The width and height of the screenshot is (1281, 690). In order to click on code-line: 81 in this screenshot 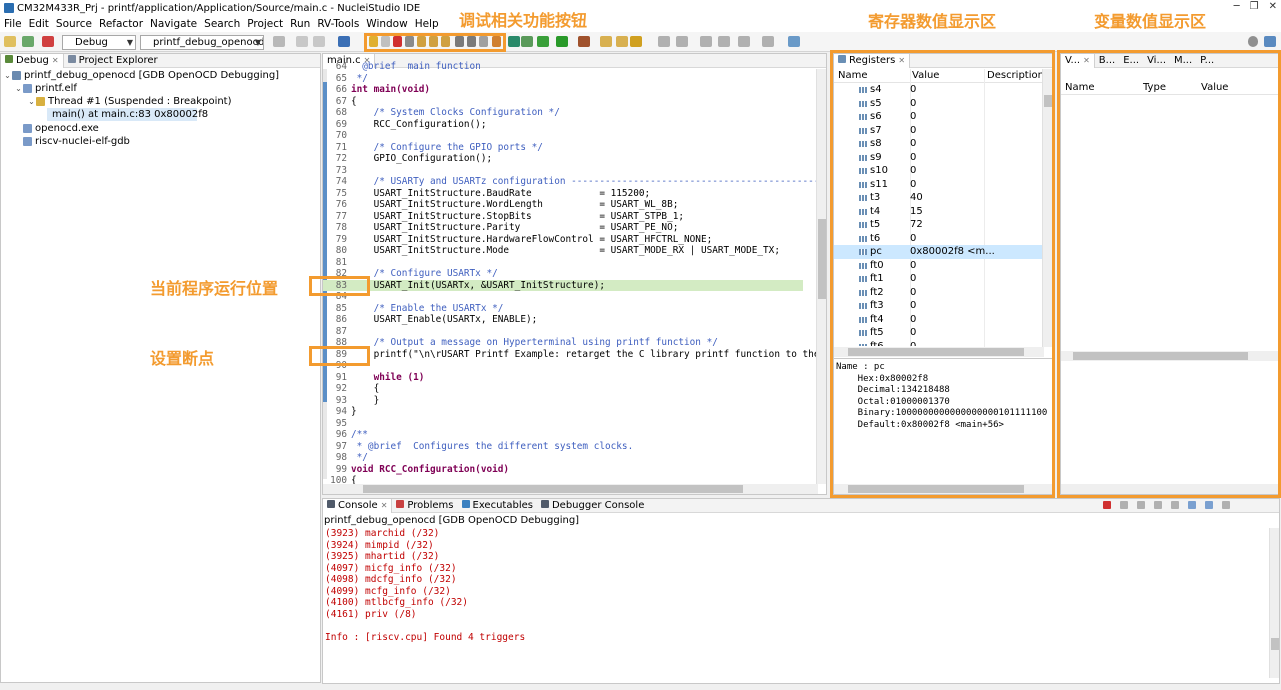, I will do `click(563, 263)`.